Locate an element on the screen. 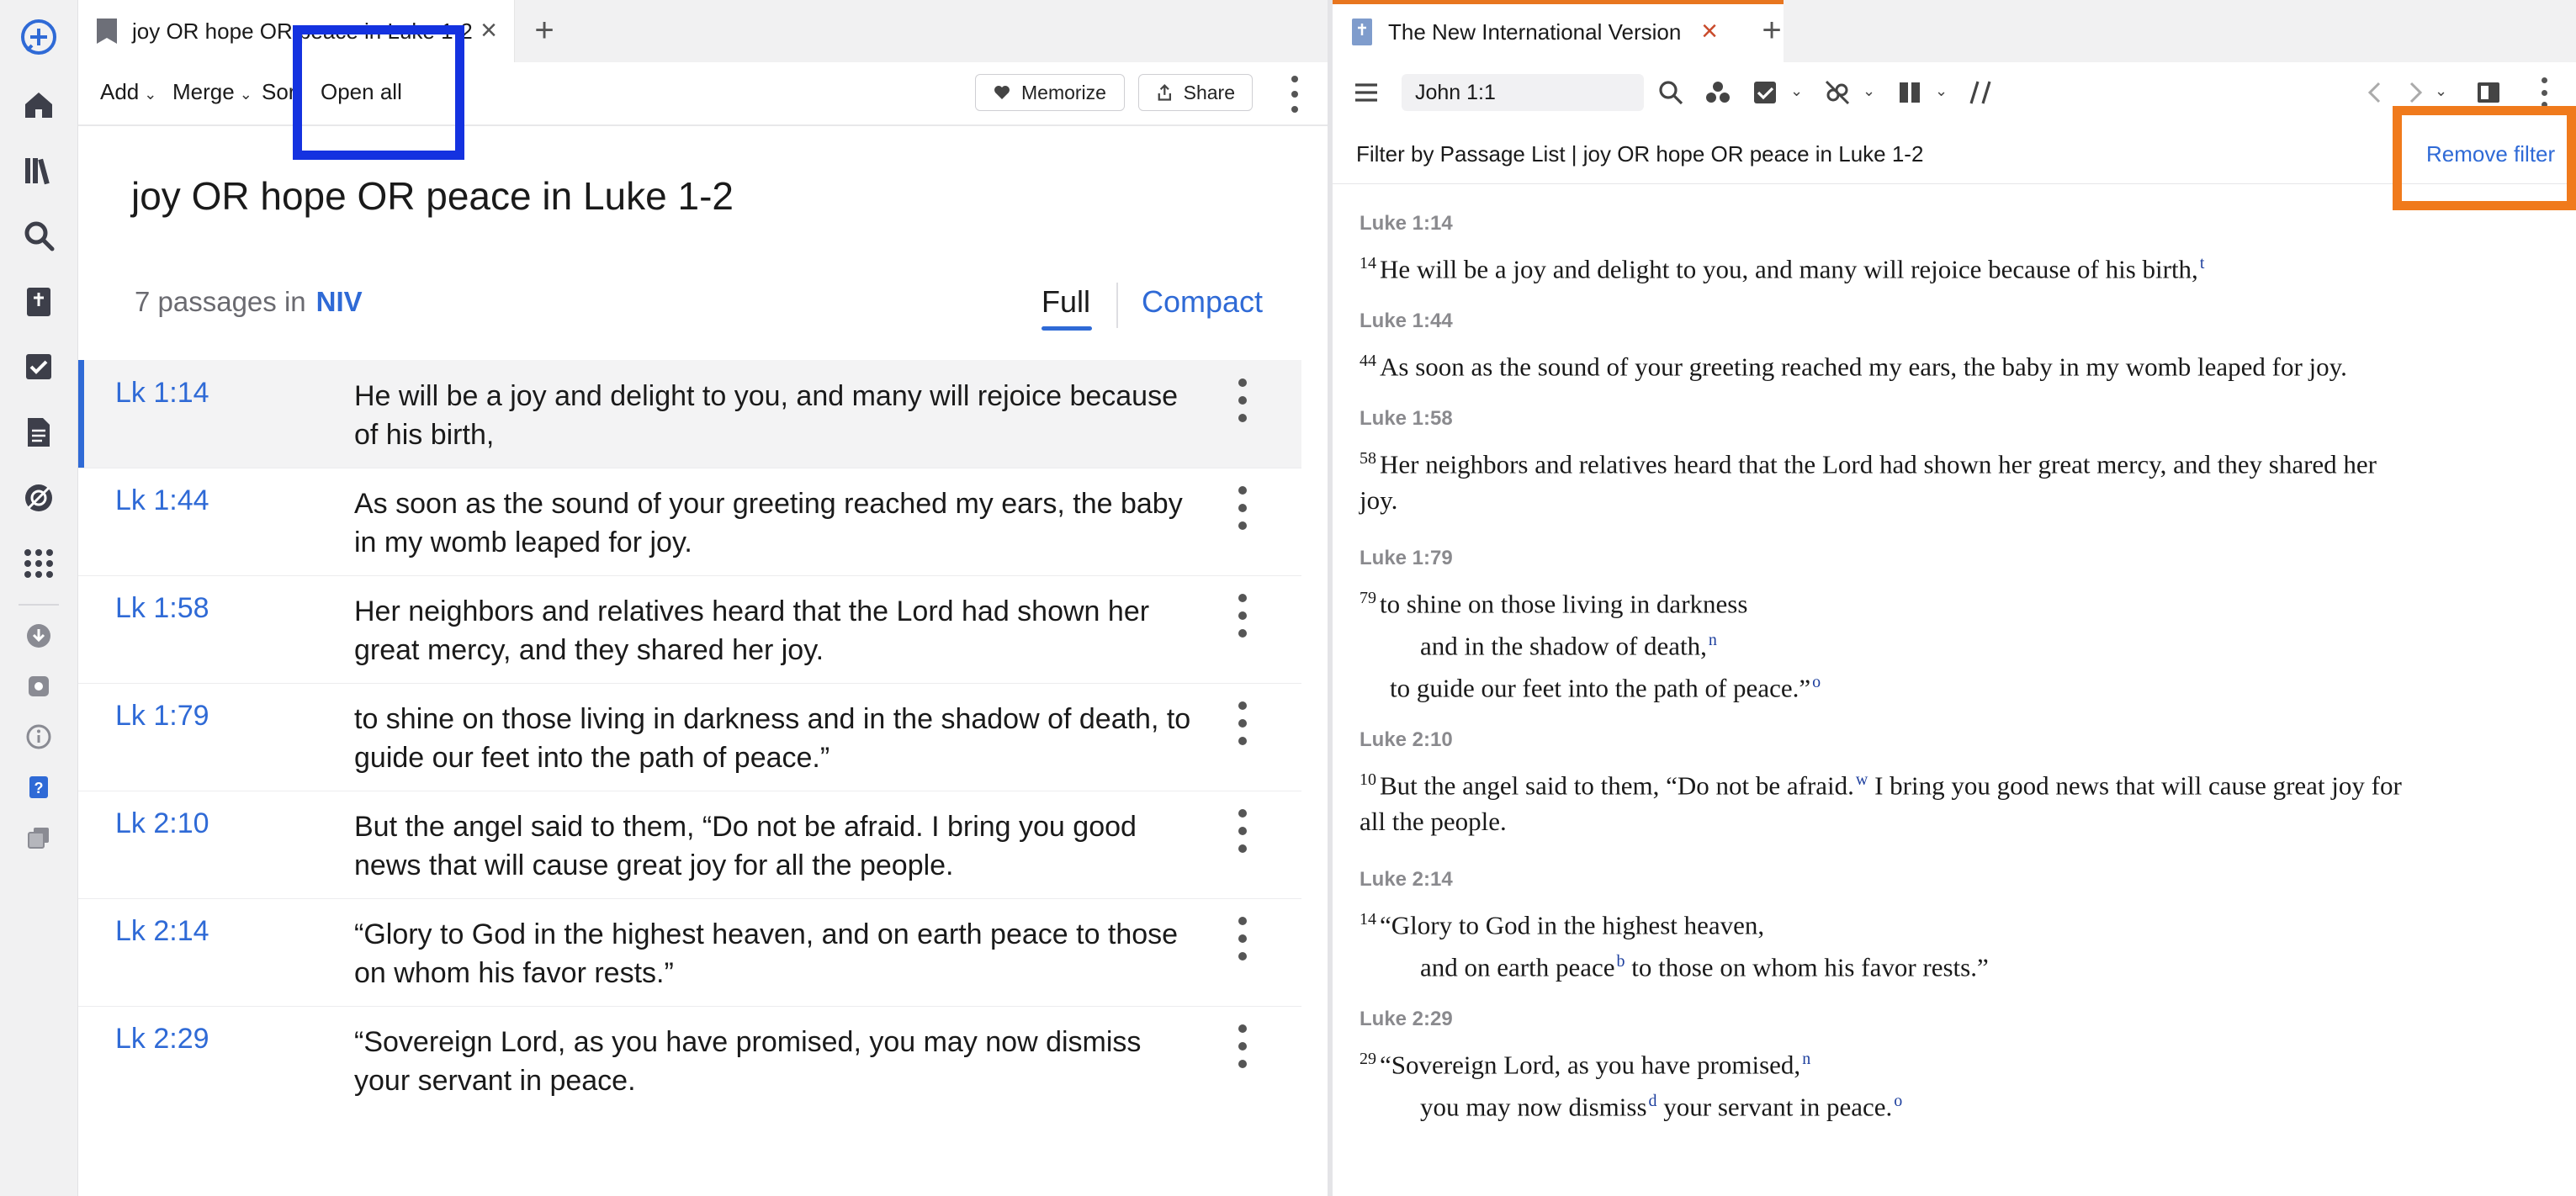 This screenshot has height=1196, width=2576. link-off-icon is located at coordinates (1837, 92).